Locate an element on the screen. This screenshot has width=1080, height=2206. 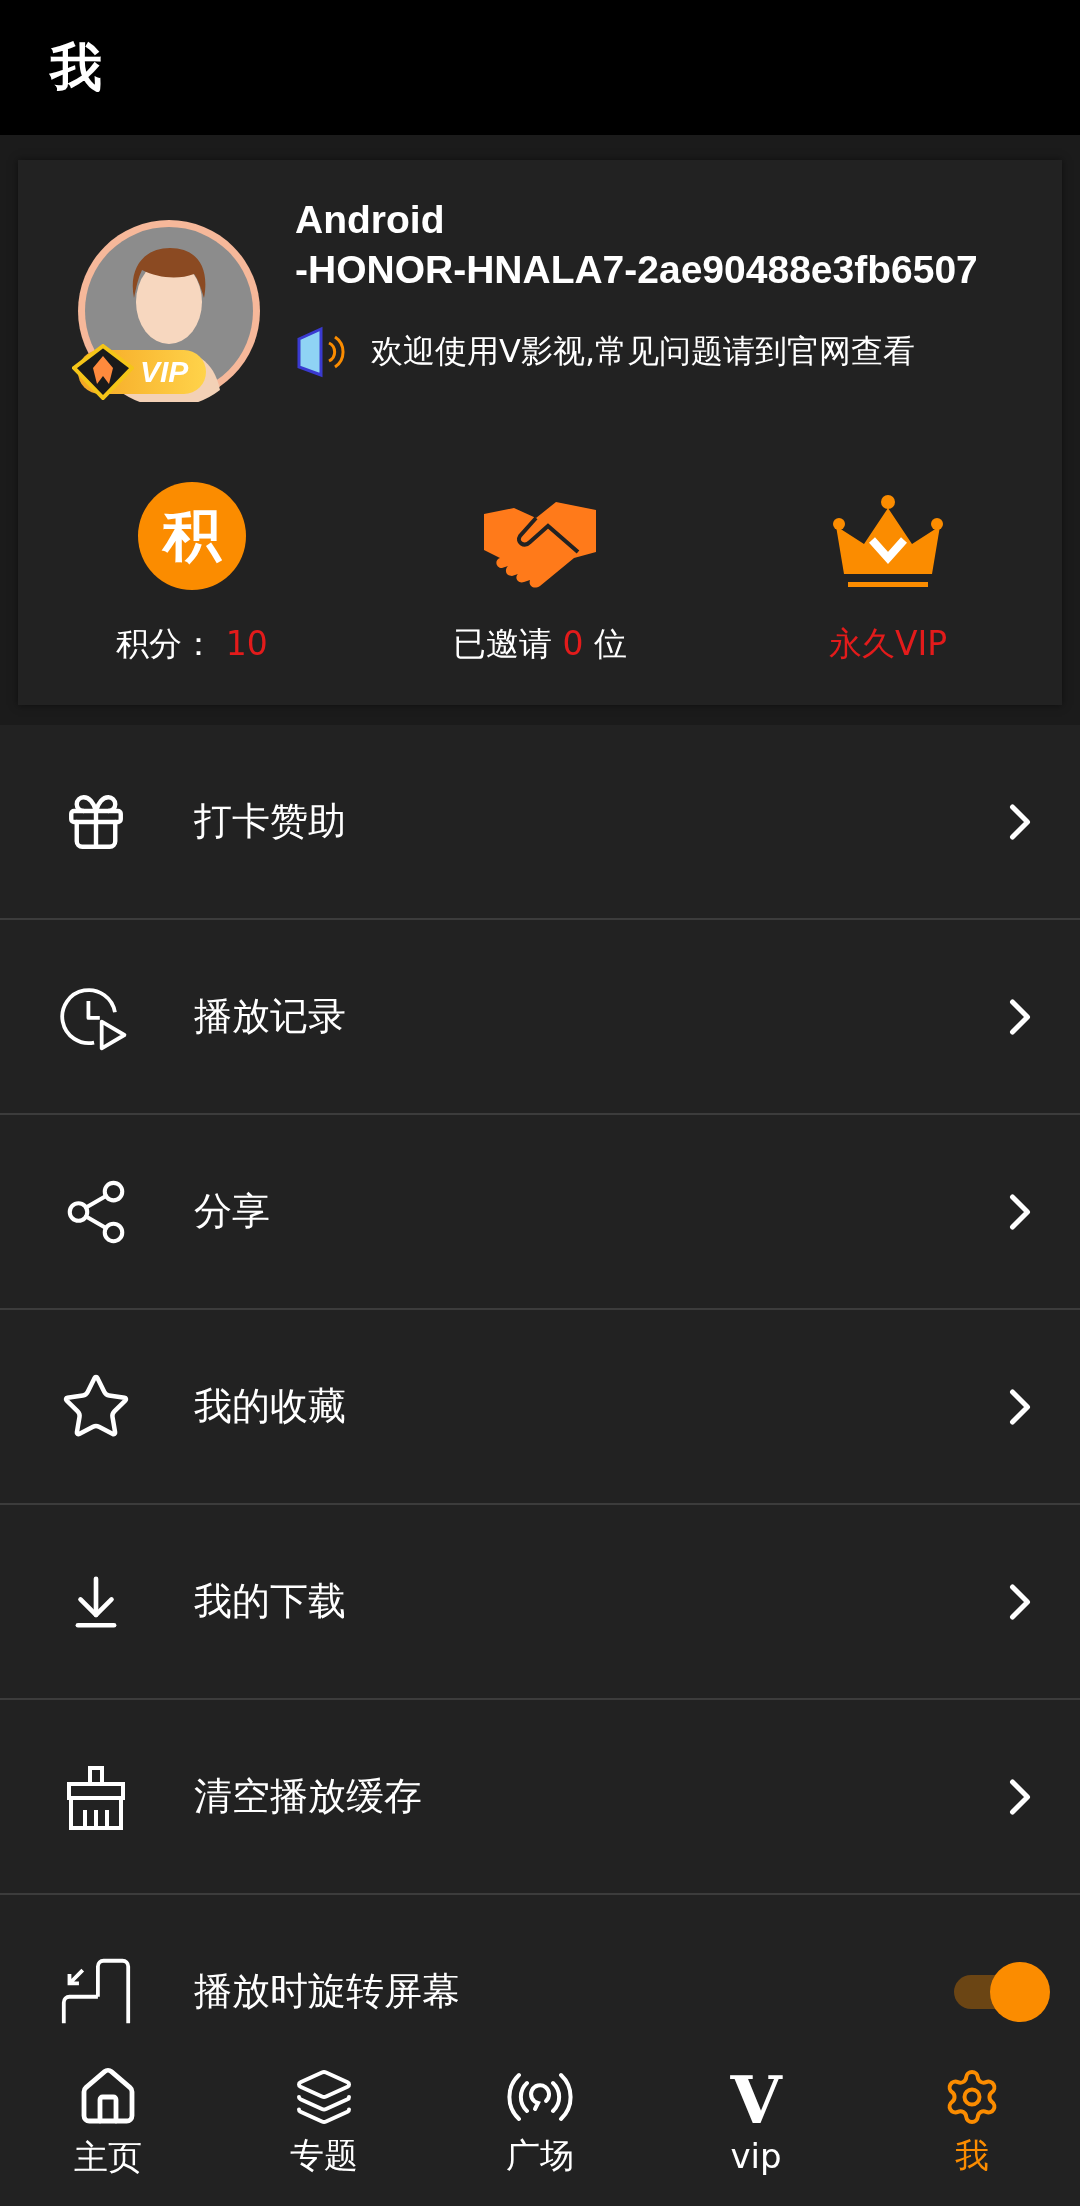
nav-tab: V vip is located at coordinates (756, 2123).